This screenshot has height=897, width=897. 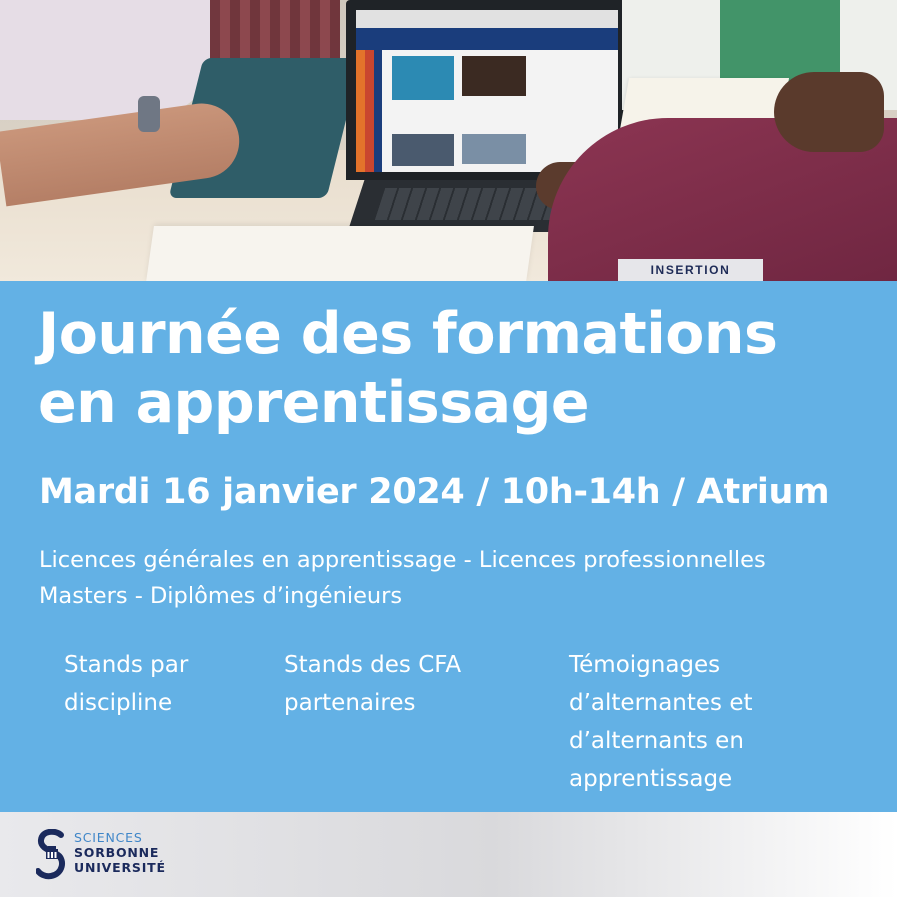 I want to click on category-tag-label: INSERTION, so click(x=690, y=270).